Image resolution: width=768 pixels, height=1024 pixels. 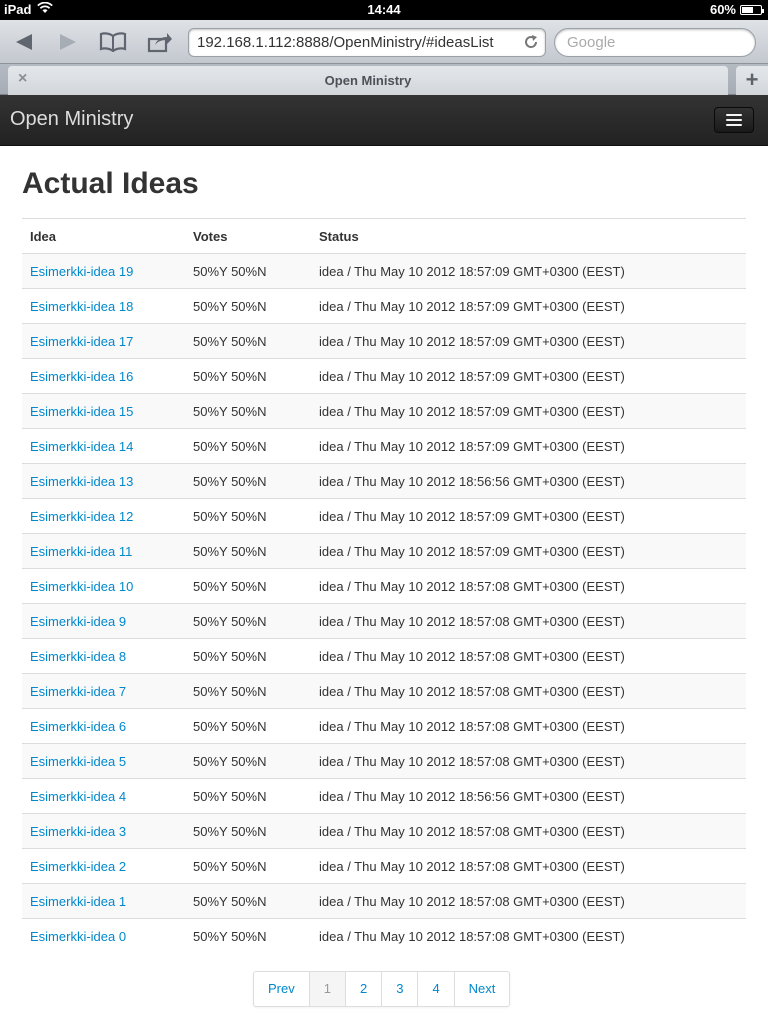 What do you see at coordinates (81, 411) in the screenshot?
I see `idea-link: Esimerkki-idea 15` at bounding box center [81, 411].